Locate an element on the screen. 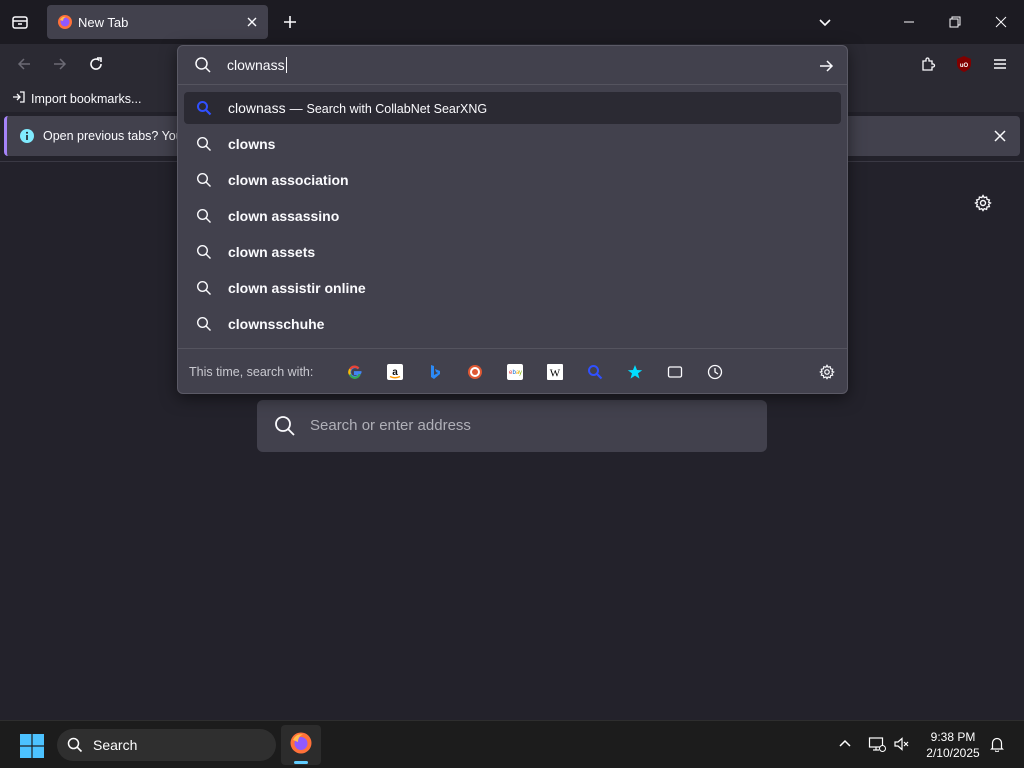 The image size is (1024, 768). suggestion-text: clownsschuhe is located at coordinates (276, 324).